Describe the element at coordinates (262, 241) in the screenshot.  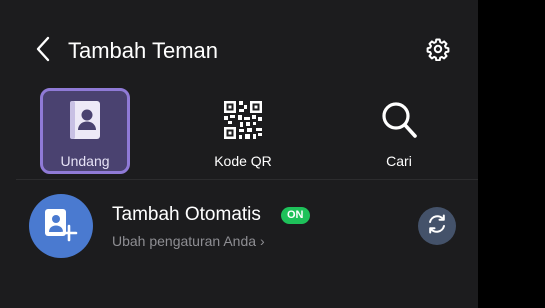
I see `chevron-right-icon: ›` at that location.